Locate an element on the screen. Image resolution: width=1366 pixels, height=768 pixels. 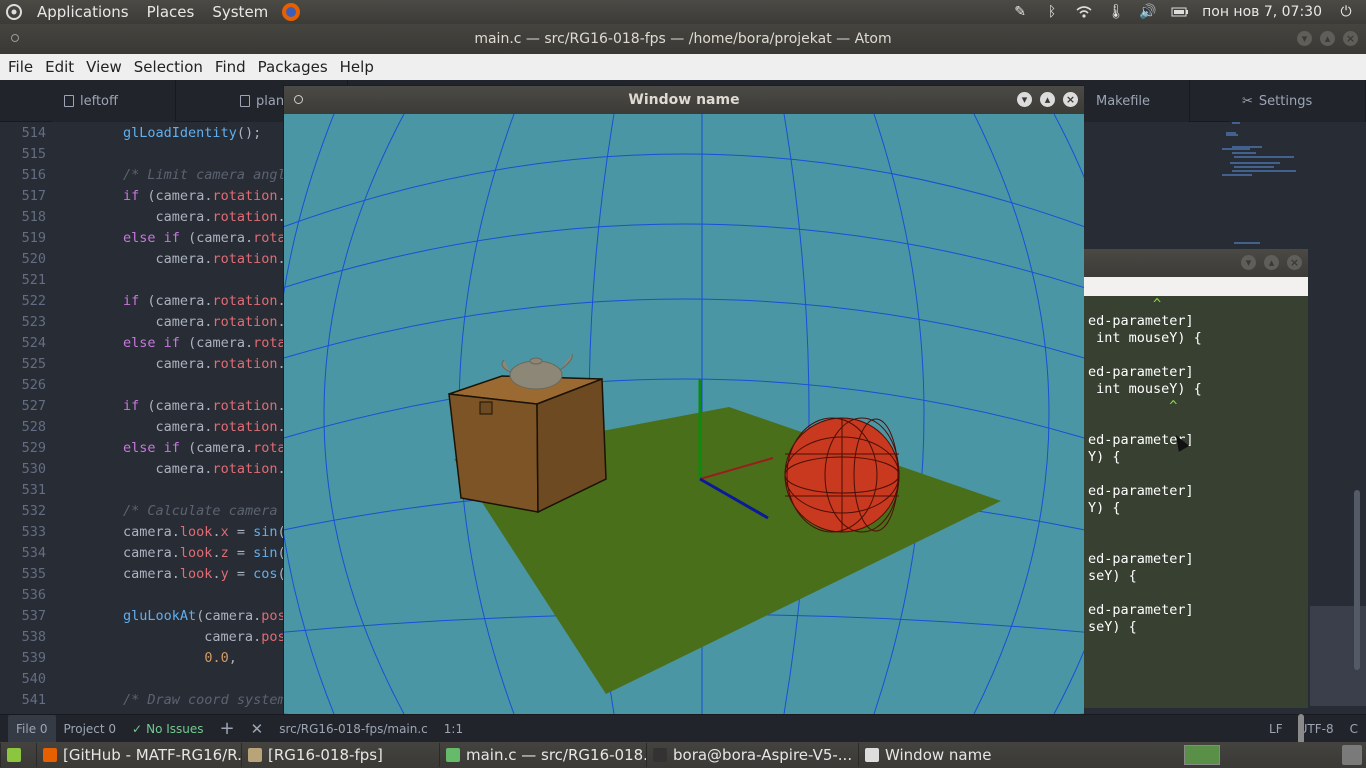
code-line: 527 if (camera.rotation.y is located at coordinates (150, 405).